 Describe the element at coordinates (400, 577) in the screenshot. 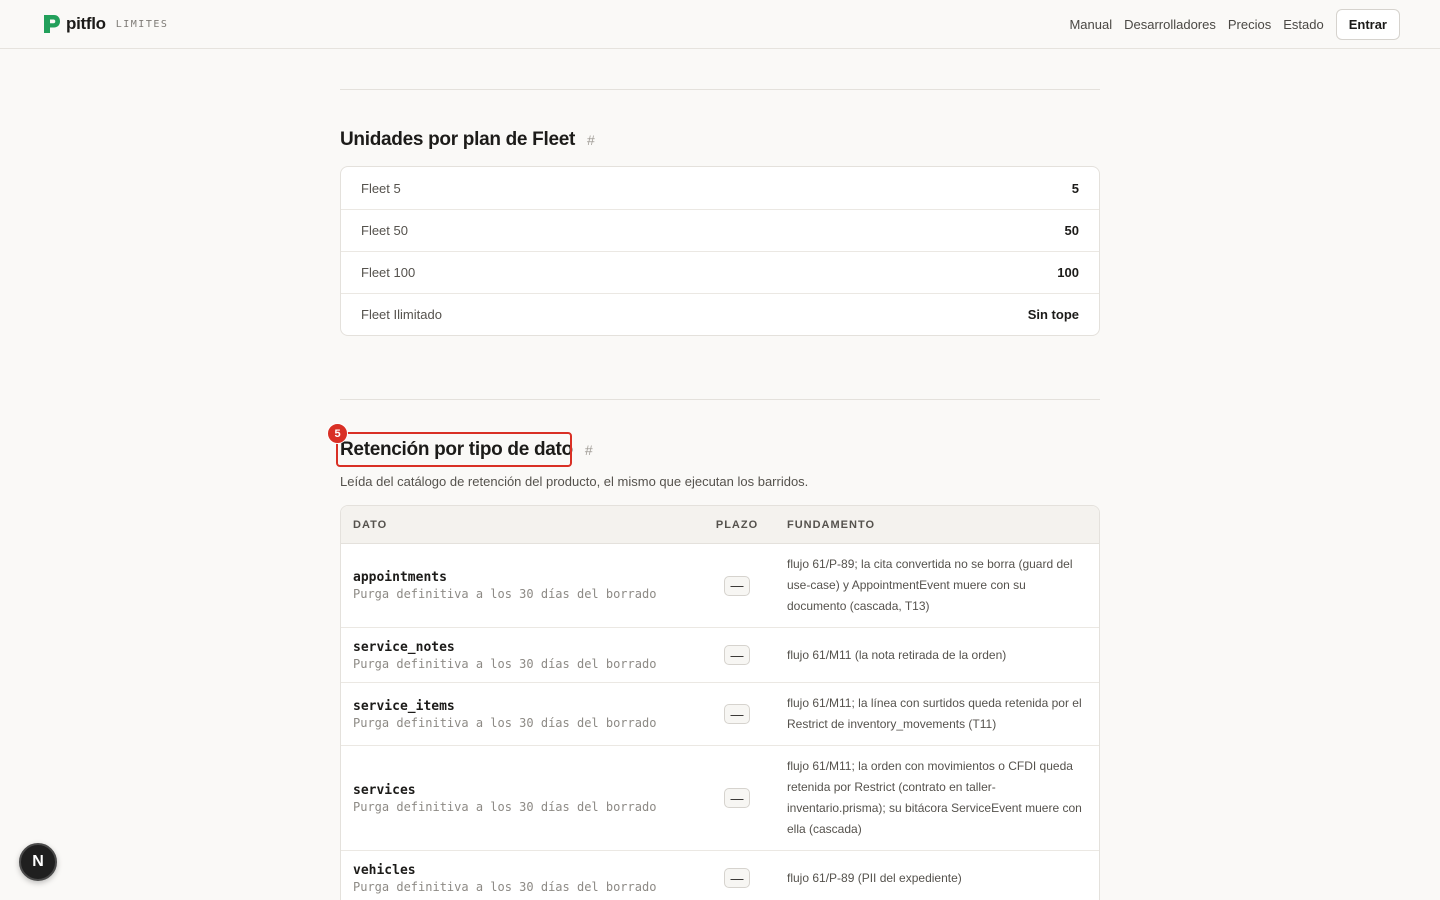

I see `data-type-name: appointments` at that location.